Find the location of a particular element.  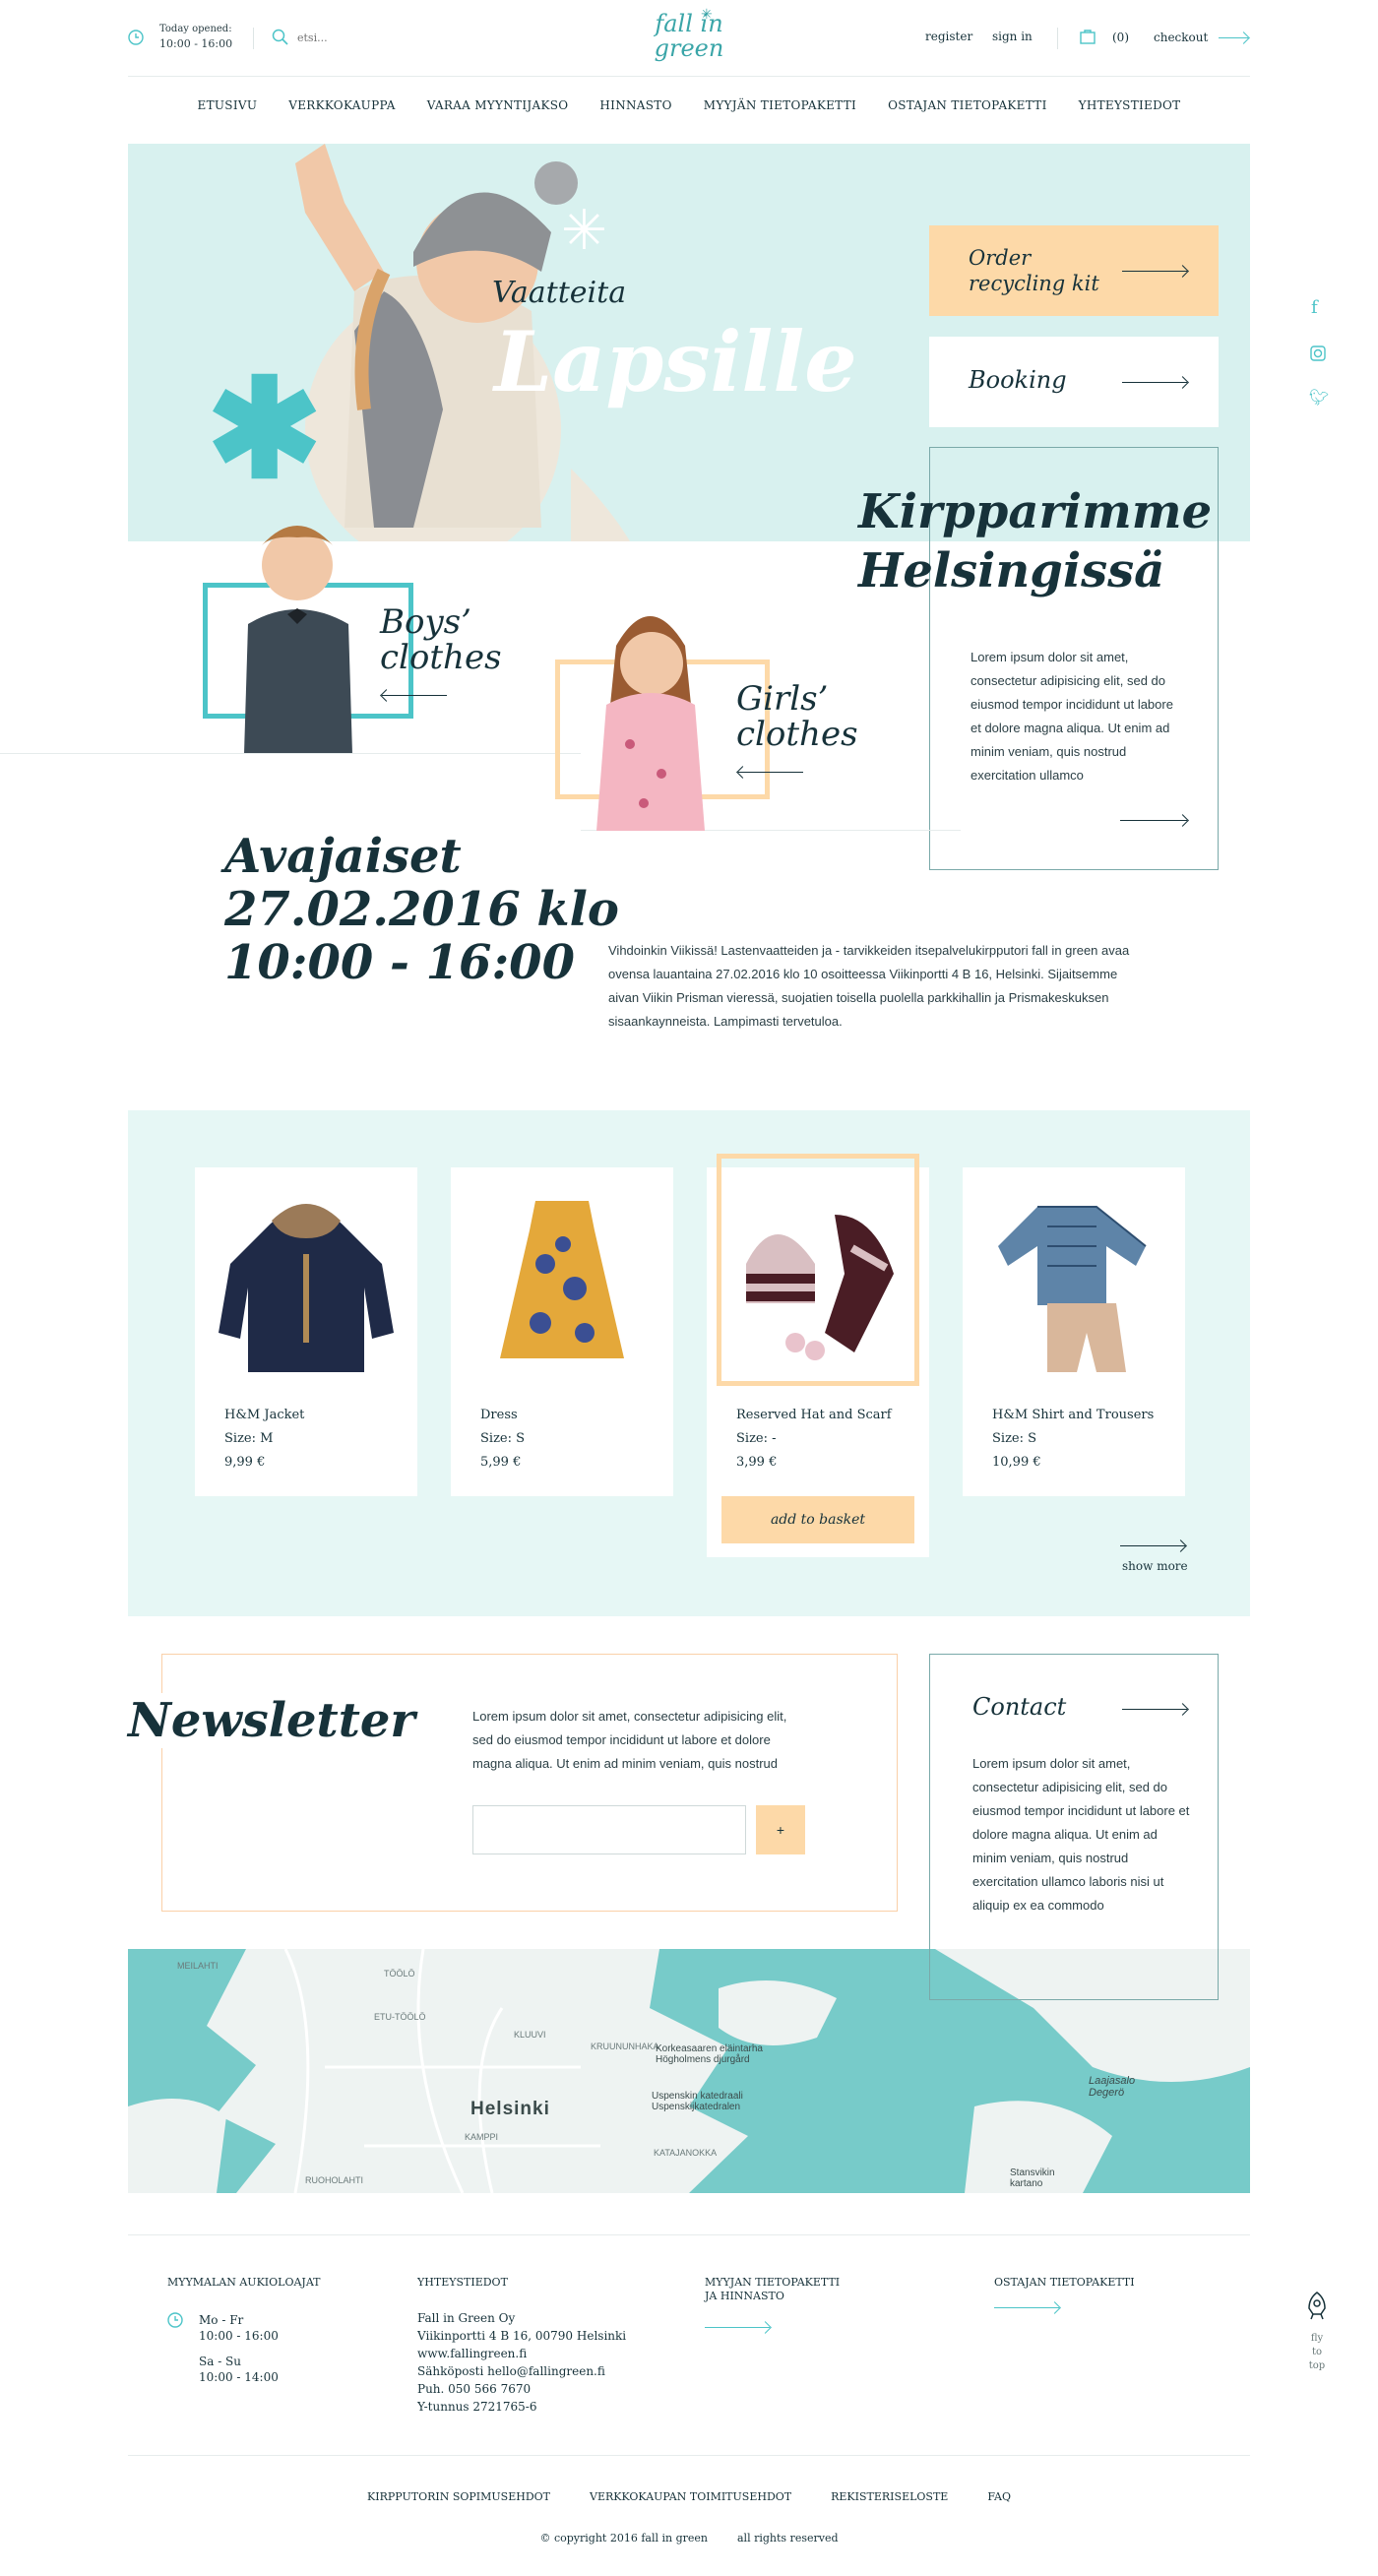

footer-seller-title-line1: MYYJAN TIETOPAKETTI is located at coordinates (773, 2283).